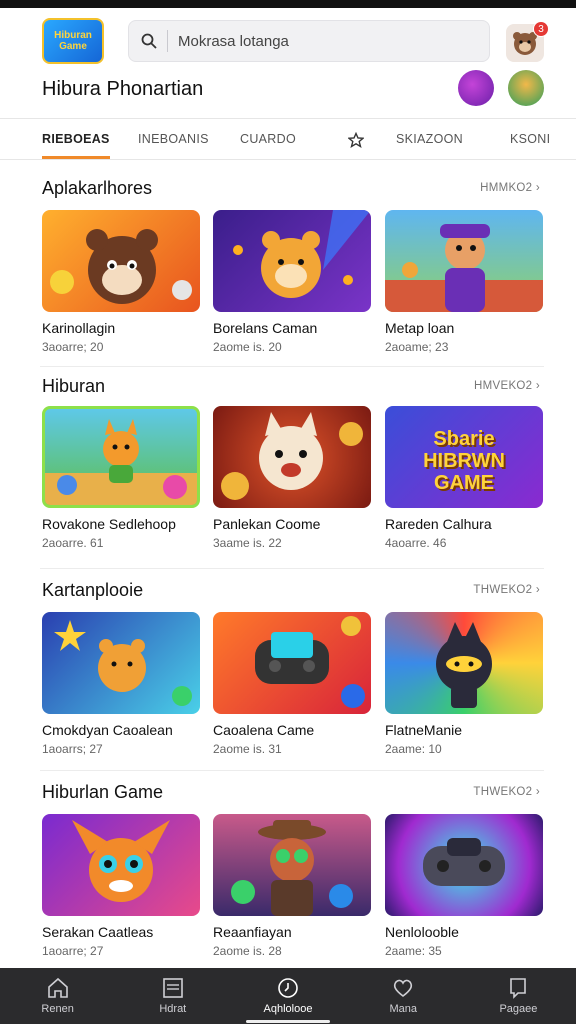 The height and width of the screenshot is (1024, 576). What do you see at coordinates (72, 749) in the screenshot?
I see `game-meta: 1aoarrs; 27` at bounding box center [72, 749].